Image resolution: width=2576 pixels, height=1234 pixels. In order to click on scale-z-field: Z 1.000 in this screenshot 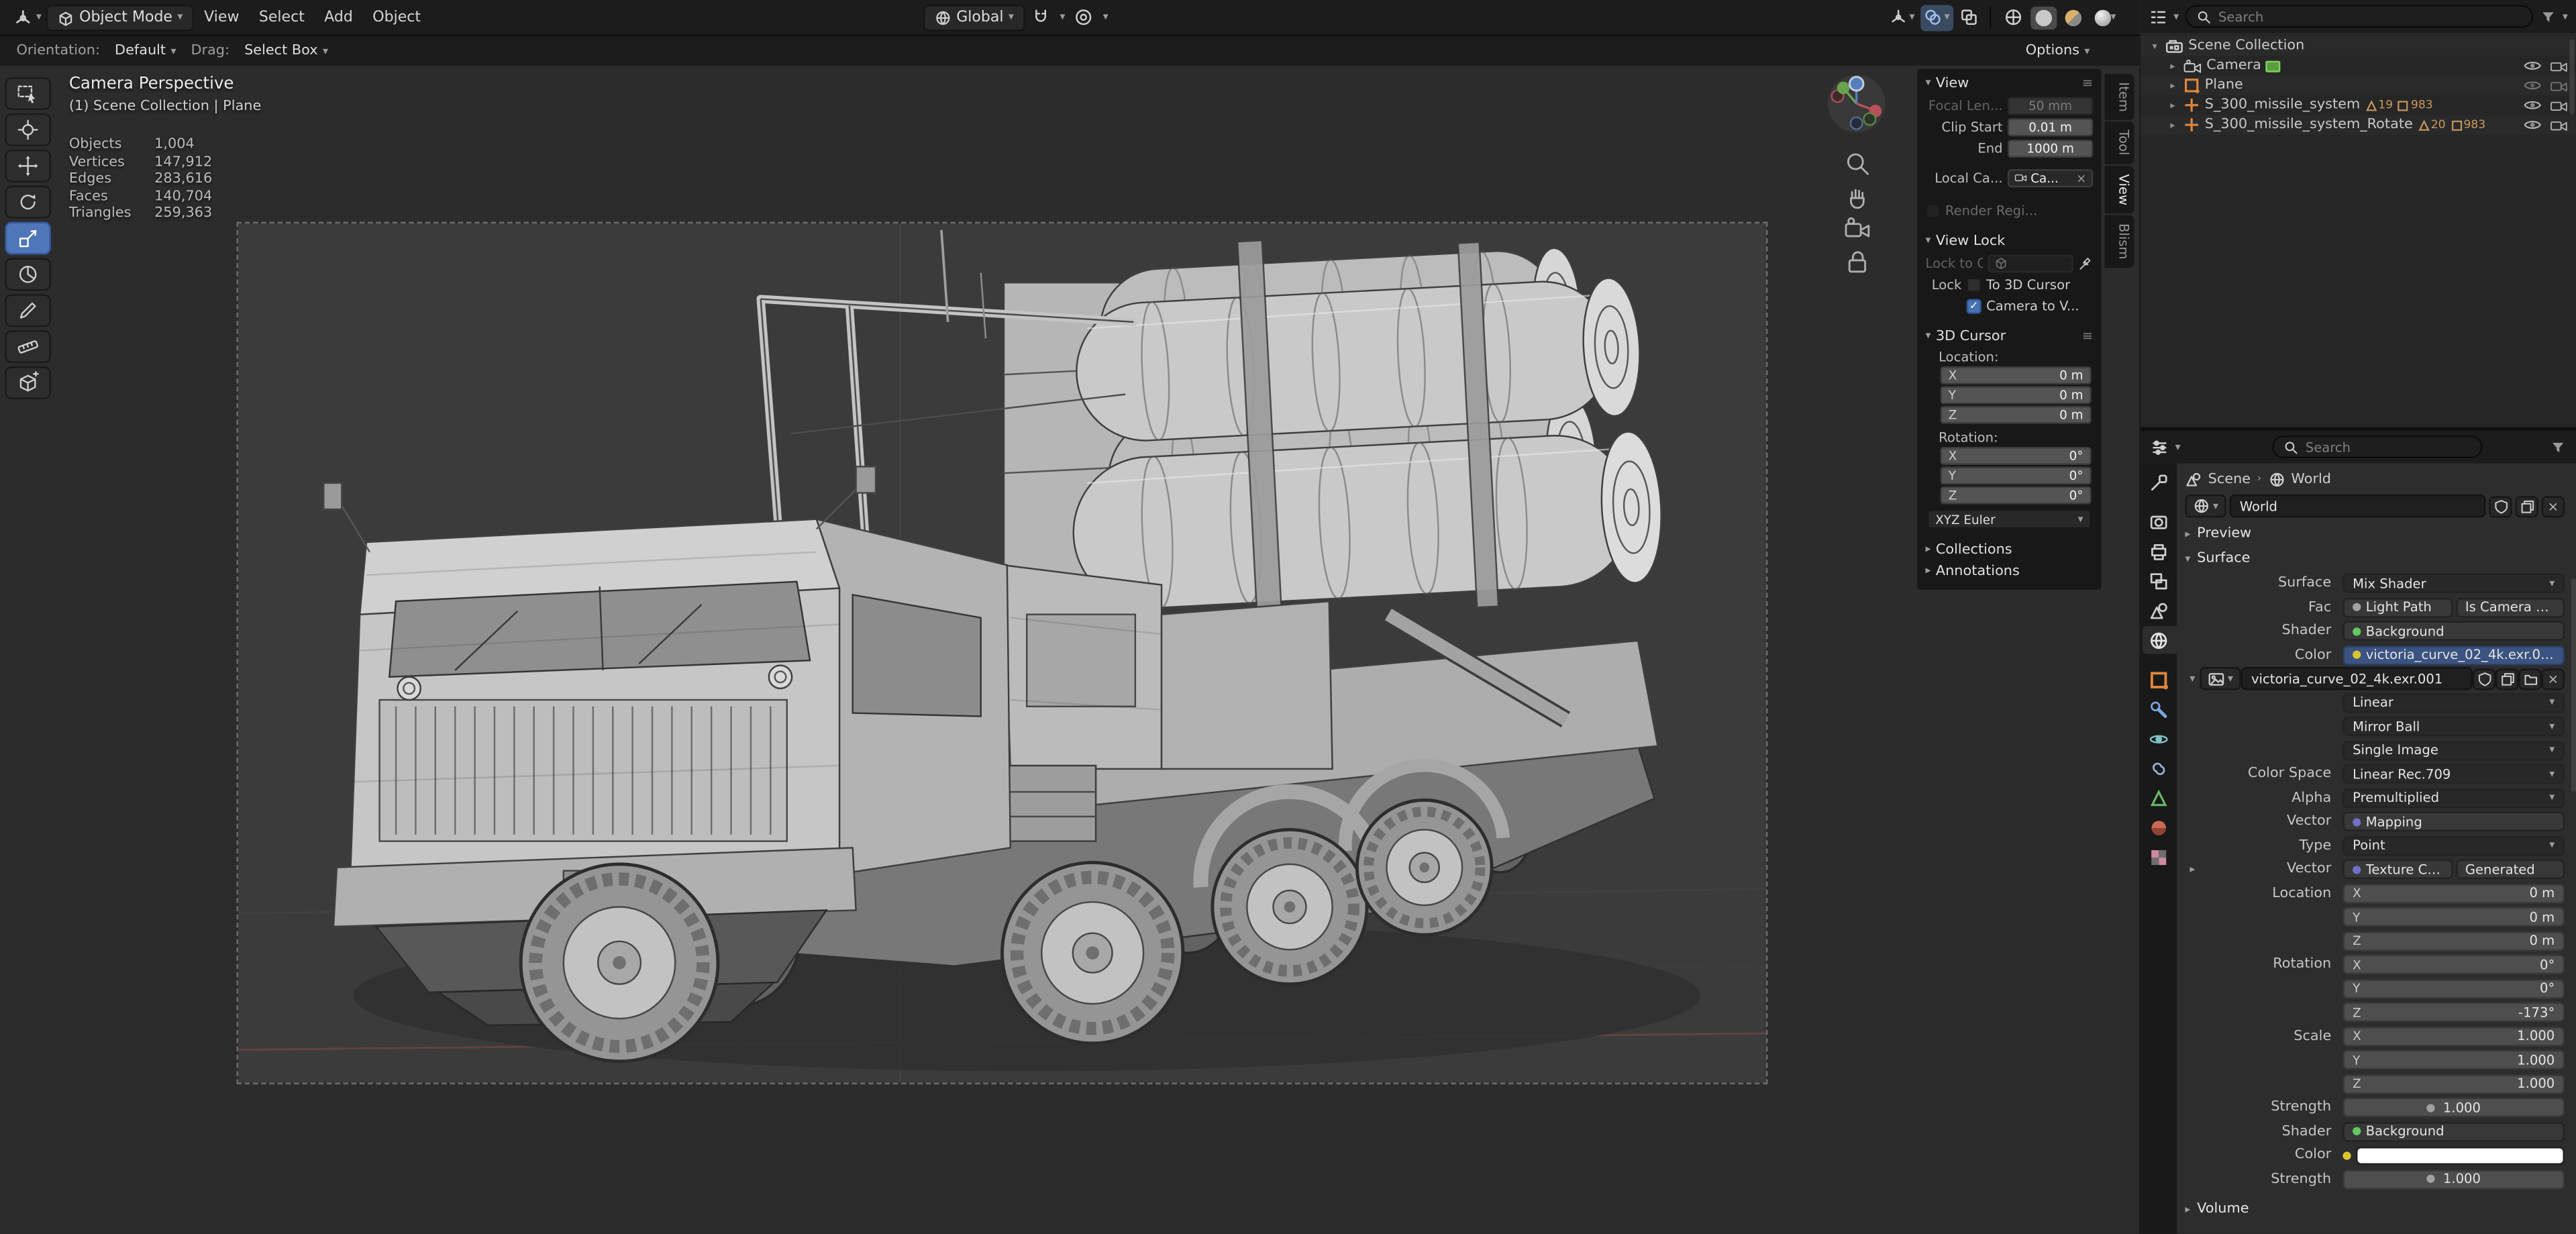, I will do `click(2453, 1084)`.